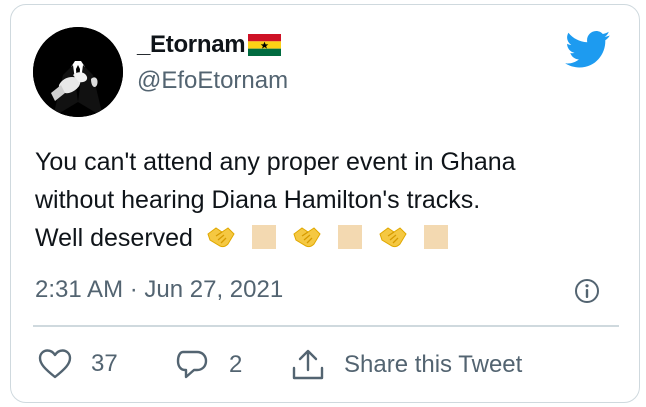 The height and width of the screenshot is (407, 646). Describe the element at coordinates (212, 81) in the screenshot. I see `user-handle: @EfoEtornam` at that location.